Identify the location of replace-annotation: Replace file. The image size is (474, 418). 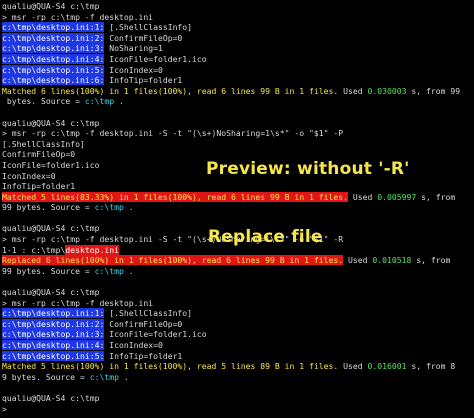
(265, 237).